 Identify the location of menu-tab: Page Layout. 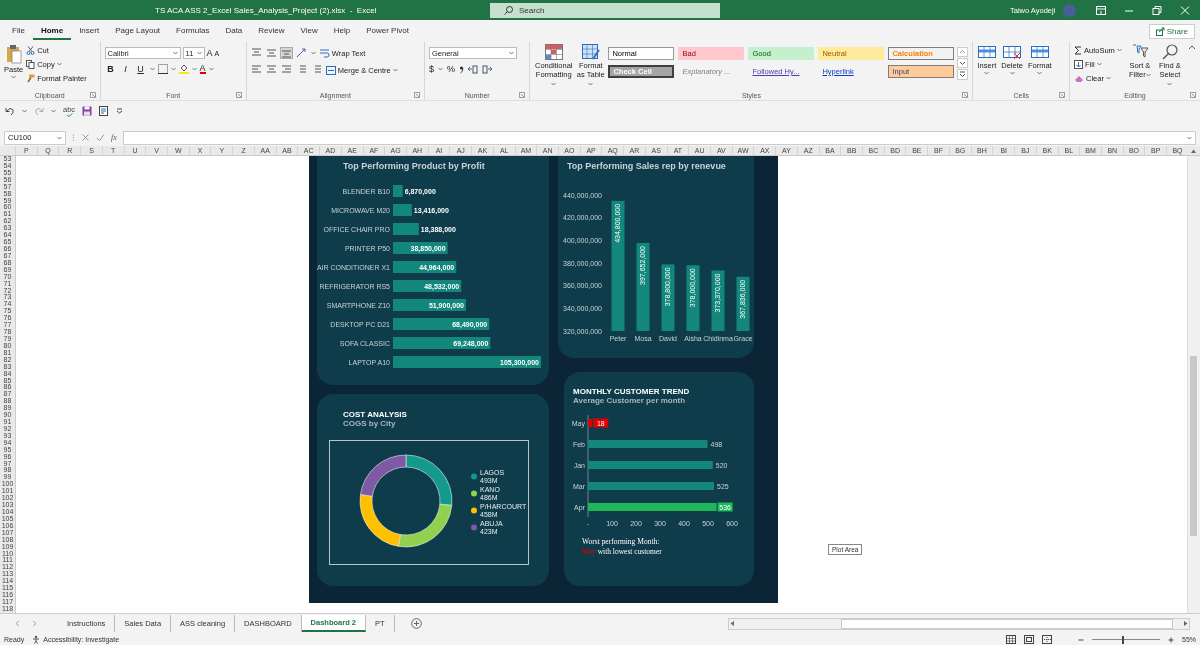
(138, 31).